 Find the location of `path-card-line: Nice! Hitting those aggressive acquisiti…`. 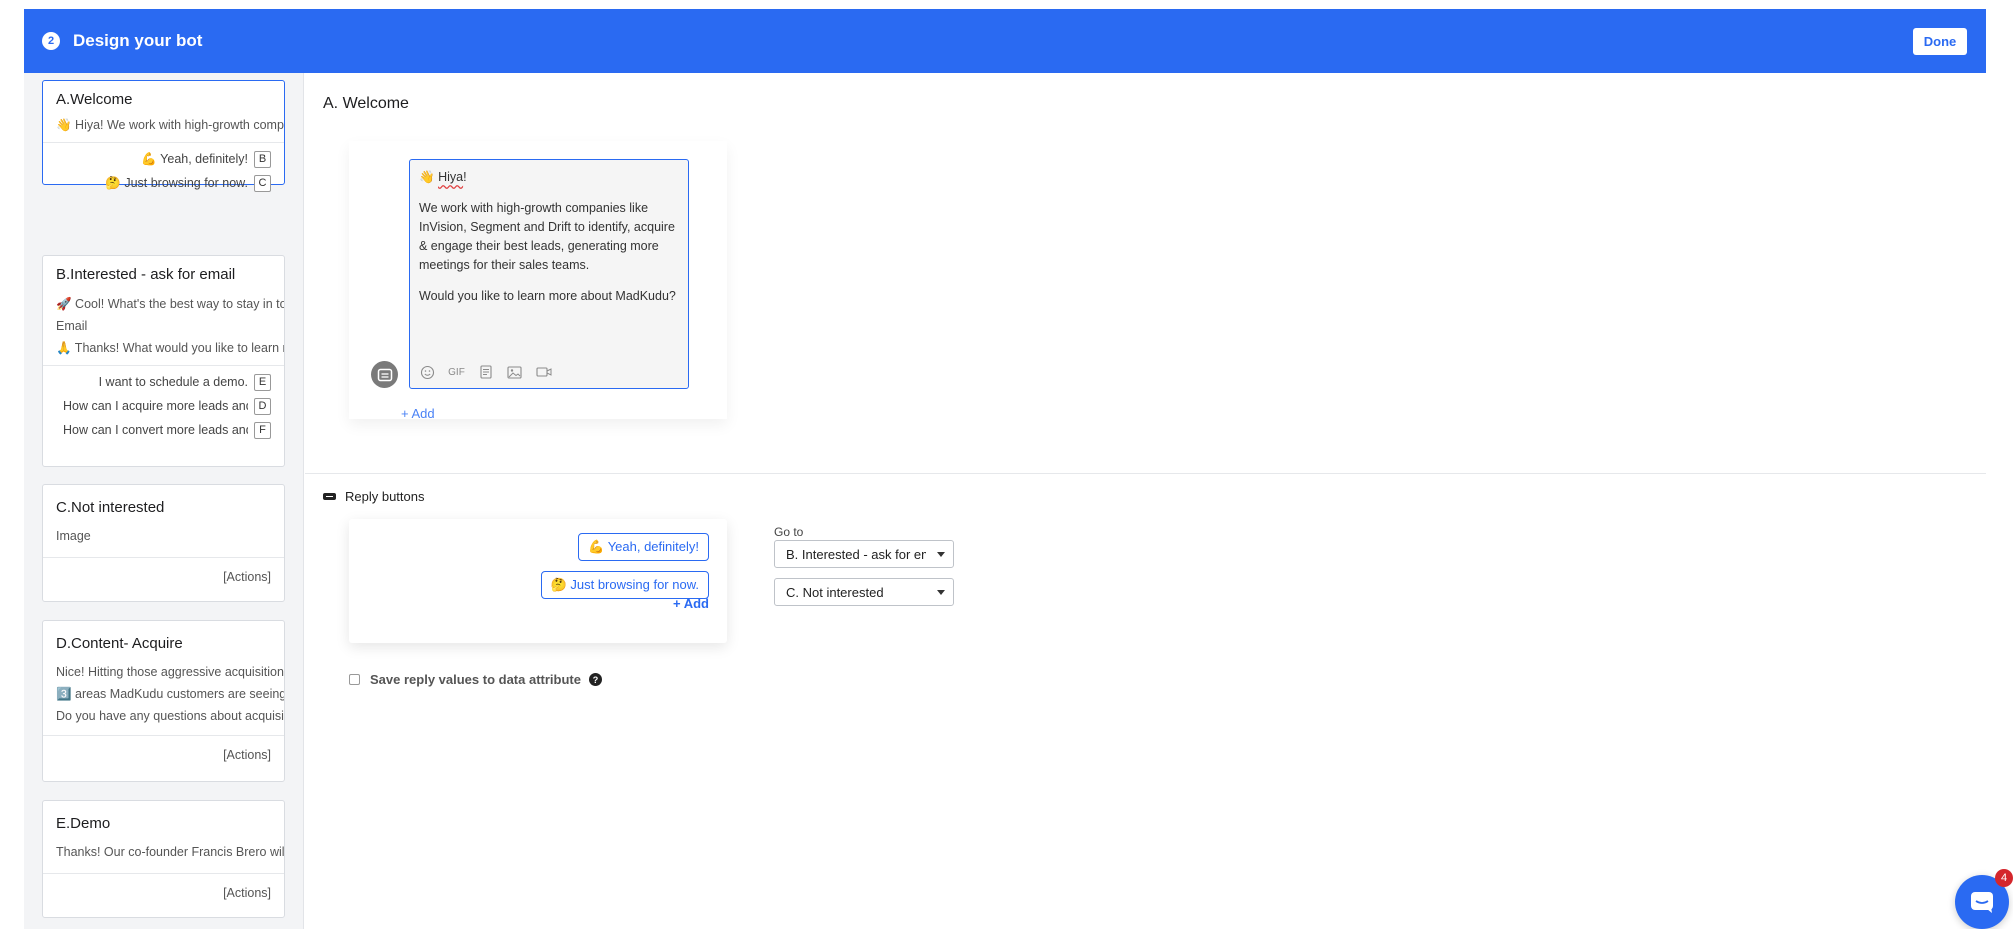

path-card-line: Nice! Hitting those aggressive acquisiti… is located at coordinates (170, 672).